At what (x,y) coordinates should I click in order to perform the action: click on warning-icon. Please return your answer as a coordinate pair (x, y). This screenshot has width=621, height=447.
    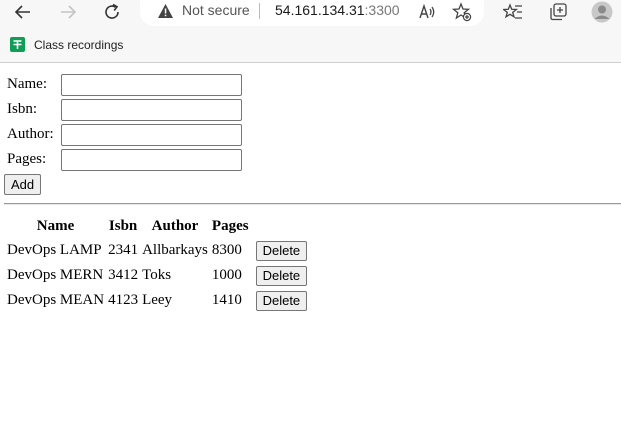
    Looking at the image, I should click on (165, 13).